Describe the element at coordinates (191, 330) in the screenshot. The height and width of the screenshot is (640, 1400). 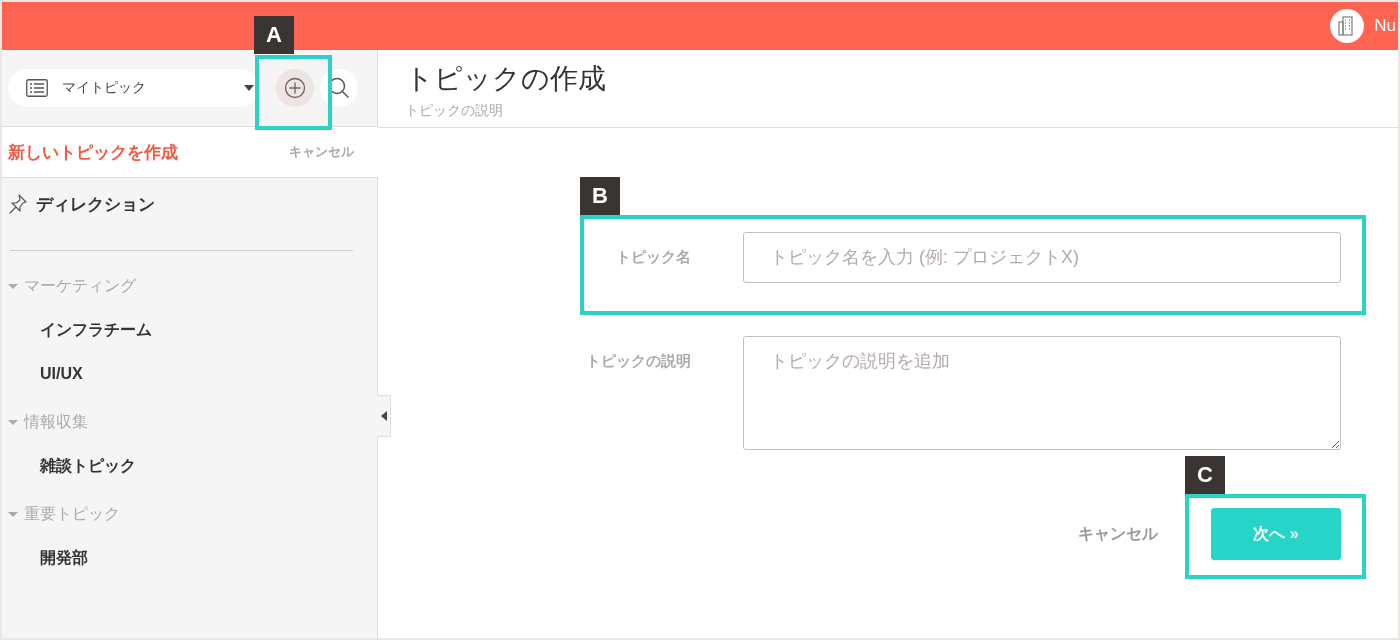
I see `sidebar-item: インフラチーム` at that location.